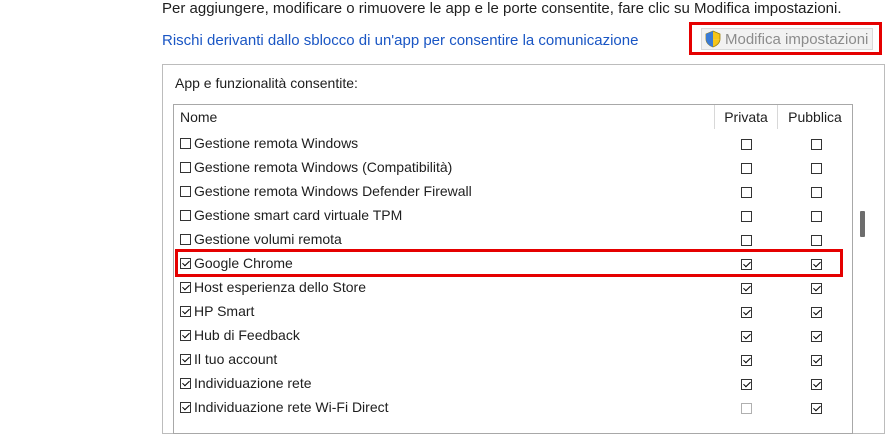  Describe the element at coordinates (280, 287) in the screenshot. I see `app-name-label: Host esperienza dello Store` at that location.